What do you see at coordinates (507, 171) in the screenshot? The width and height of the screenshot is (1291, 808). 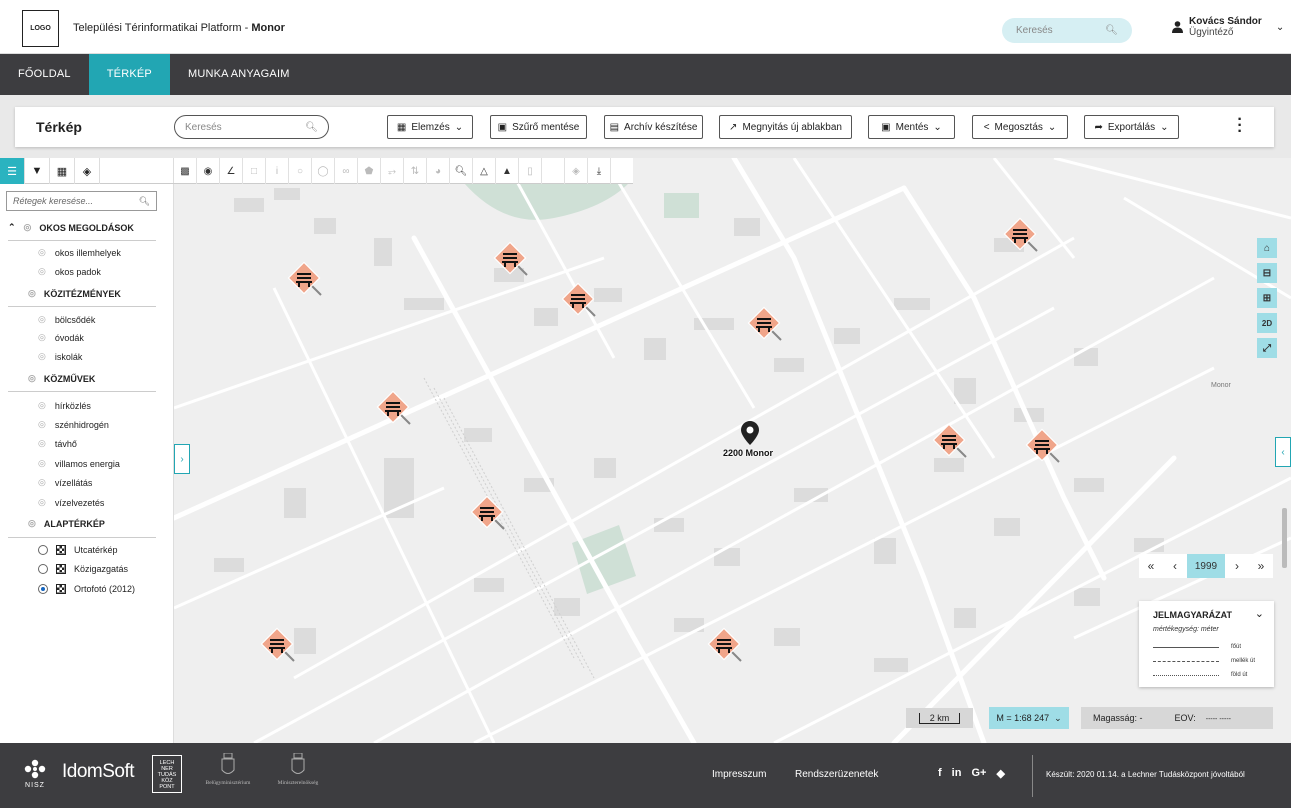 I see `terrain-icon: ▲` at bounding box center [507, 171].